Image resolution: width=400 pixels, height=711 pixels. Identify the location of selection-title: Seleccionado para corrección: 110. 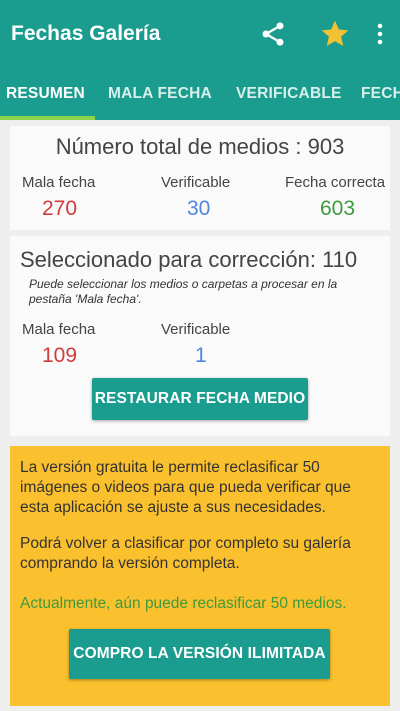
(188, 260).